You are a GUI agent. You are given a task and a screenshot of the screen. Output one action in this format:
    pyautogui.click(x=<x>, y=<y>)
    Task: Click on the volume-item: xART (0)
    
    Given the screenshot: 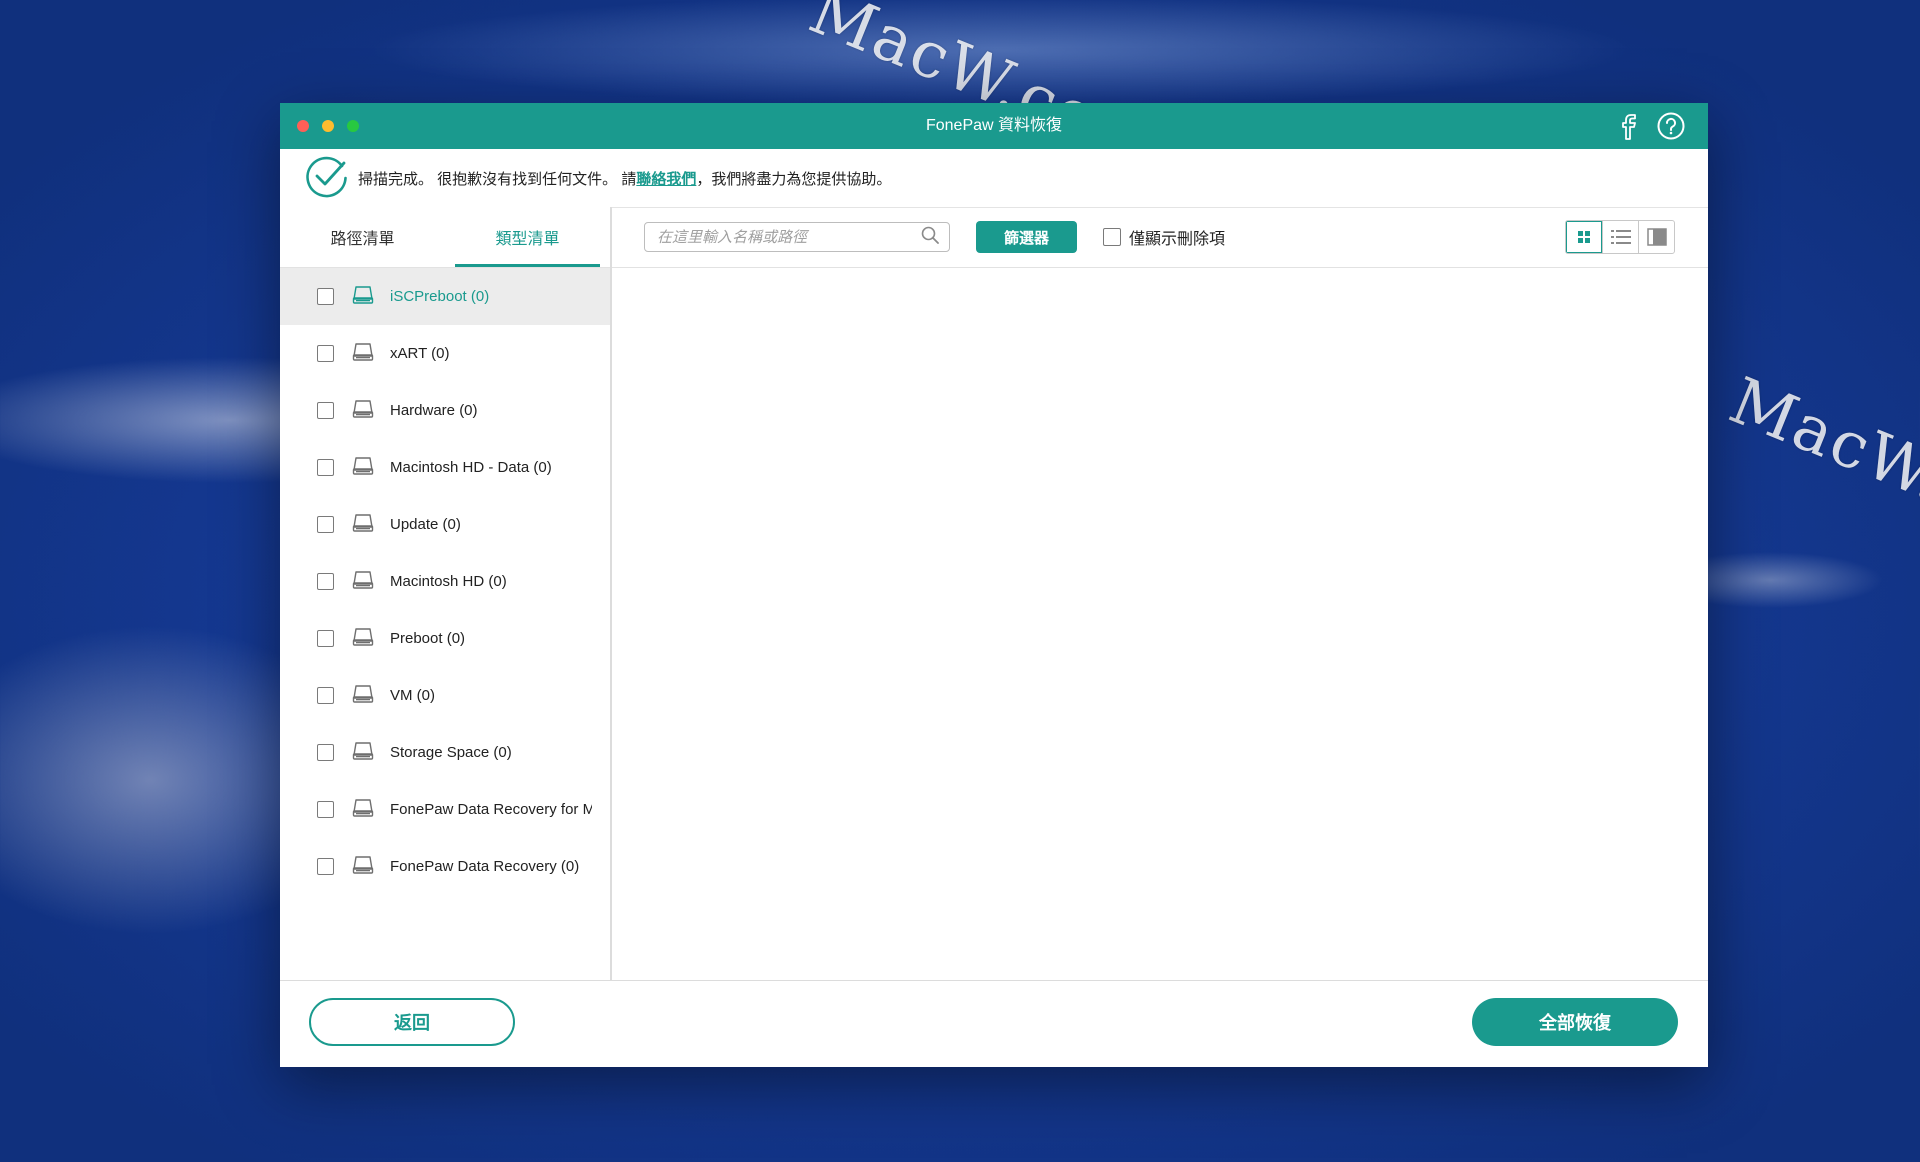 What is the action you would take?
    pyautogui.click(x=445, y=353)
    